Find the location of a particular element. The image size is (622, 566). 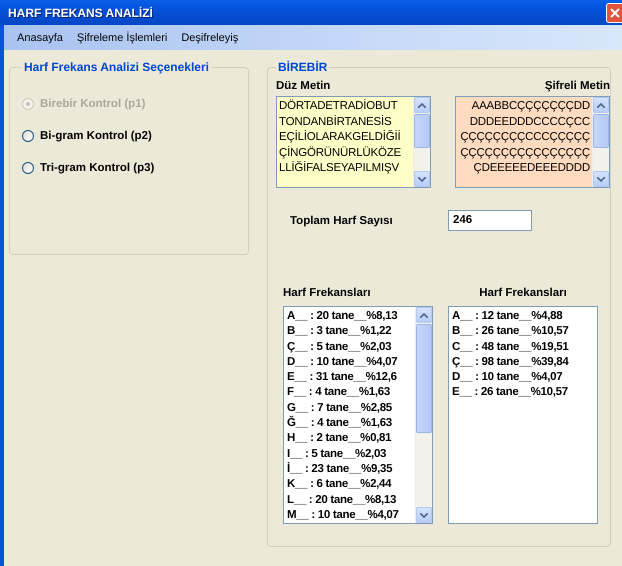

list-item: M__ : 10 tane__%4,07 is located at coordinates (350, 515).